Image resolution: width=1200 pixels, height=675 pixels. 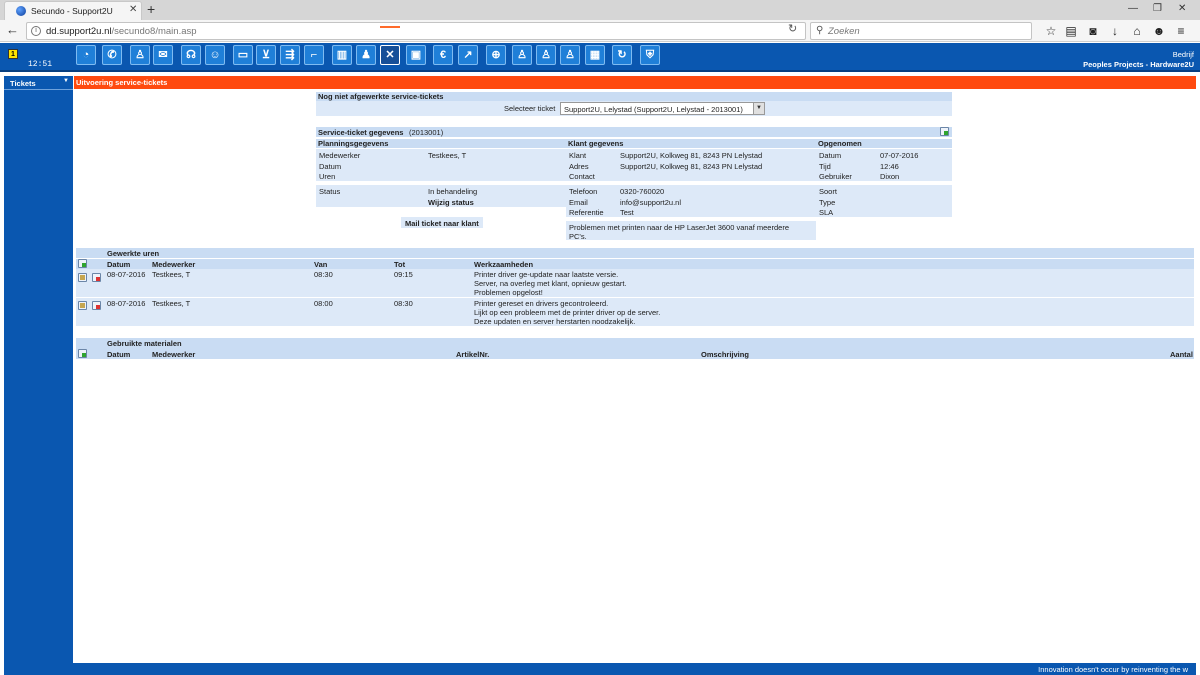 What do you see at coordinates (1133, 8) in the screenshot?
I see `minimize-icon: —` at bounding box center [1133, 8].